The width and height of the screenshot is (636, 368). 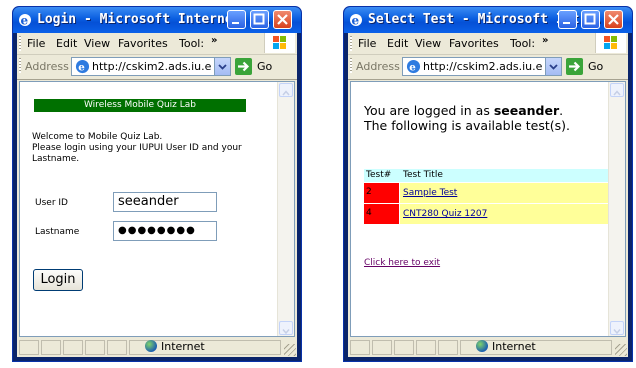 I want to click on address-bar: Address e http://cskim2.ads.iu.edu Go, so click(x=157, y=67).